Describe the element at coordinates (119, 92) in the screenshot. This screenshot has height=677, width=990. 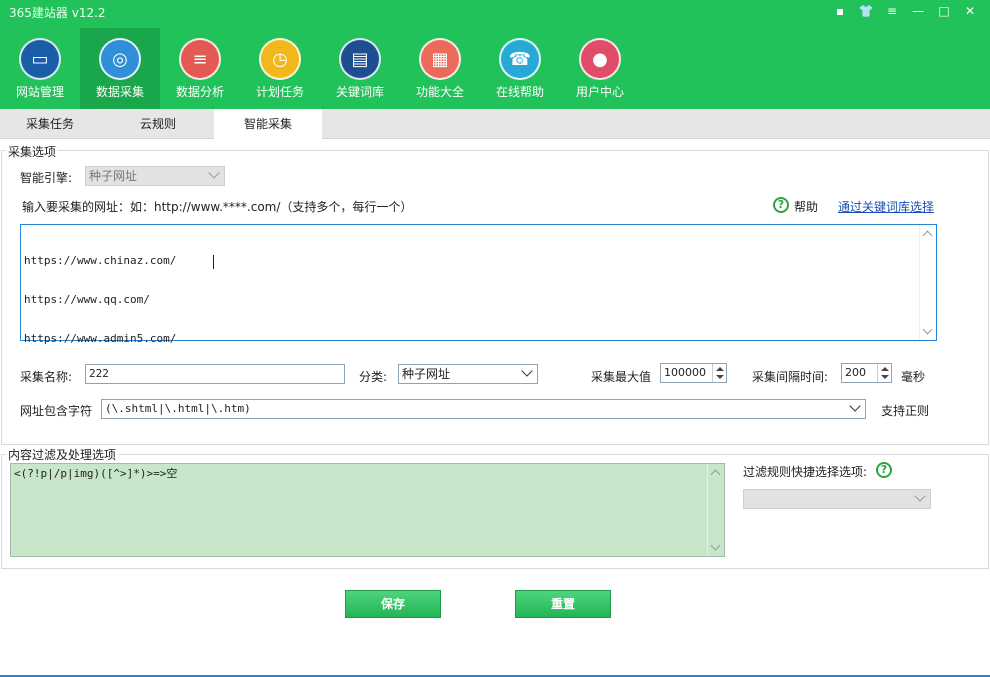
I see `toolbar-item-label: 数据采集` at that location.